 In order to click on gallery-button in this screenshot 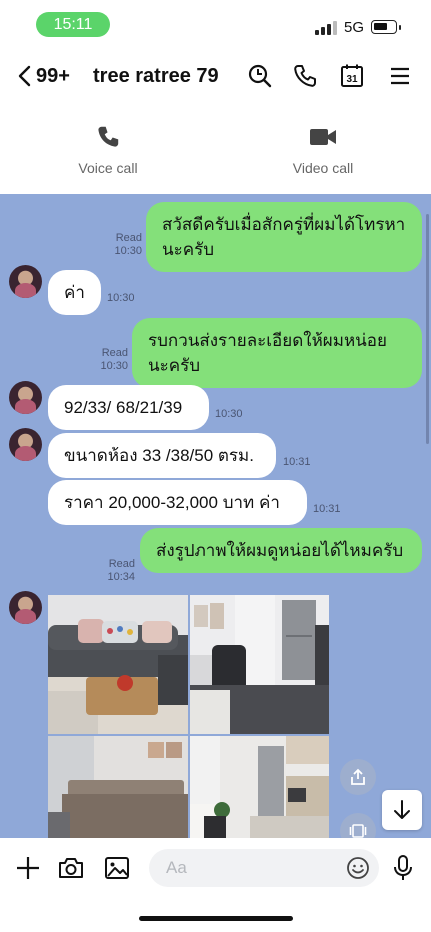, I will do `click(117, 868)`.